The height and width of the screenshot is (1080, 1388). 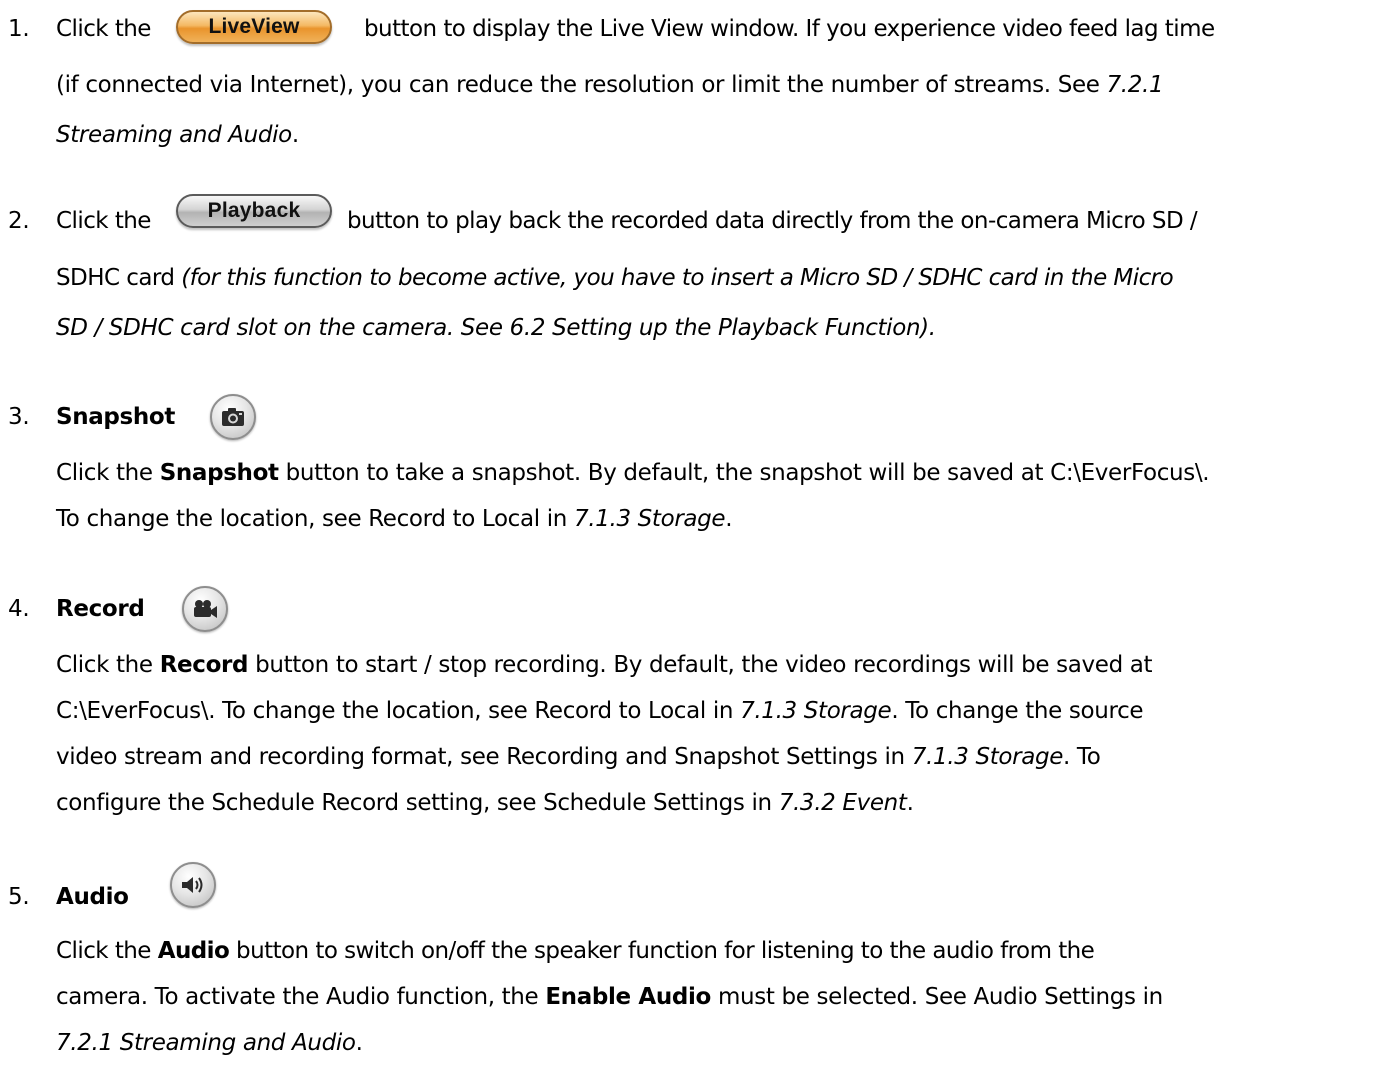 What do you see at coordinates (19, 897) in the screenshot?
I see `list-number: 5.` at bounding box center [19, 897].